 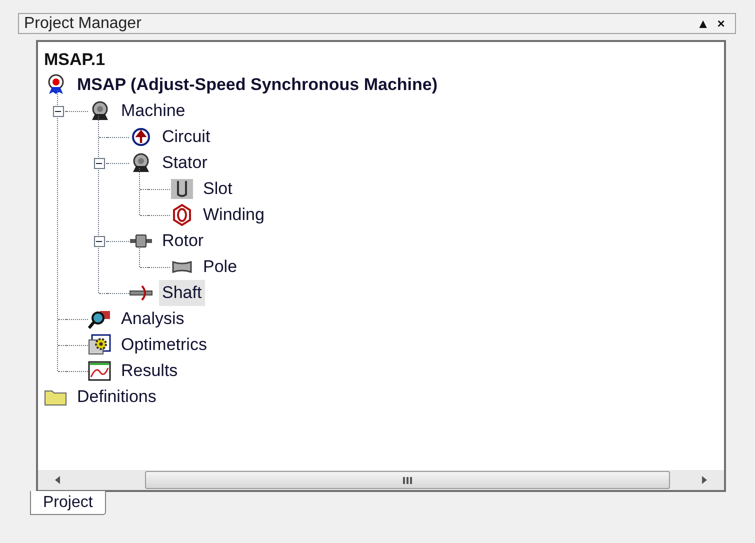 I want to click on scroll-right-icon, so click(x=704, y=480).